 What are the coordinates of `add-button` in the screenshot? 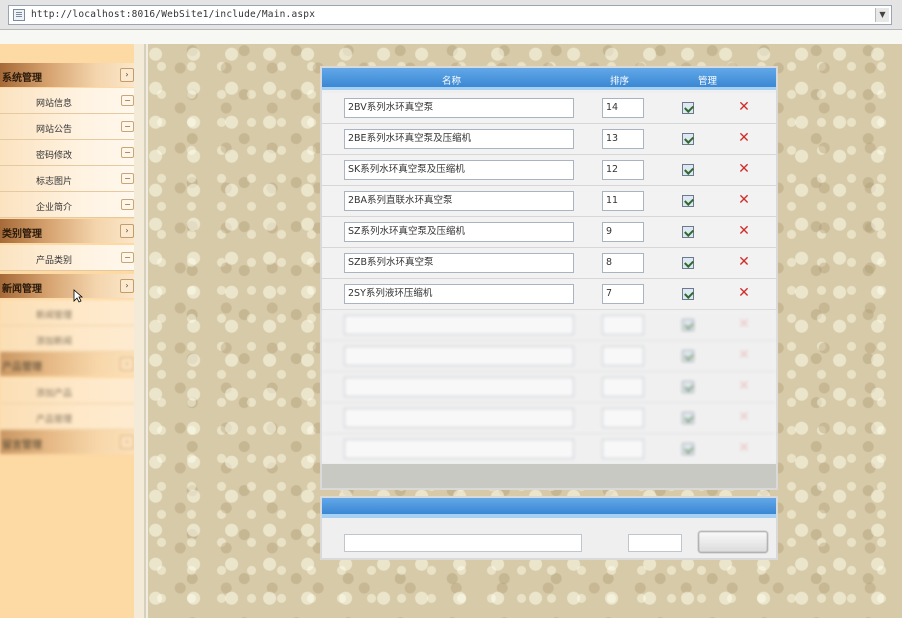 It's located at (733, 542).